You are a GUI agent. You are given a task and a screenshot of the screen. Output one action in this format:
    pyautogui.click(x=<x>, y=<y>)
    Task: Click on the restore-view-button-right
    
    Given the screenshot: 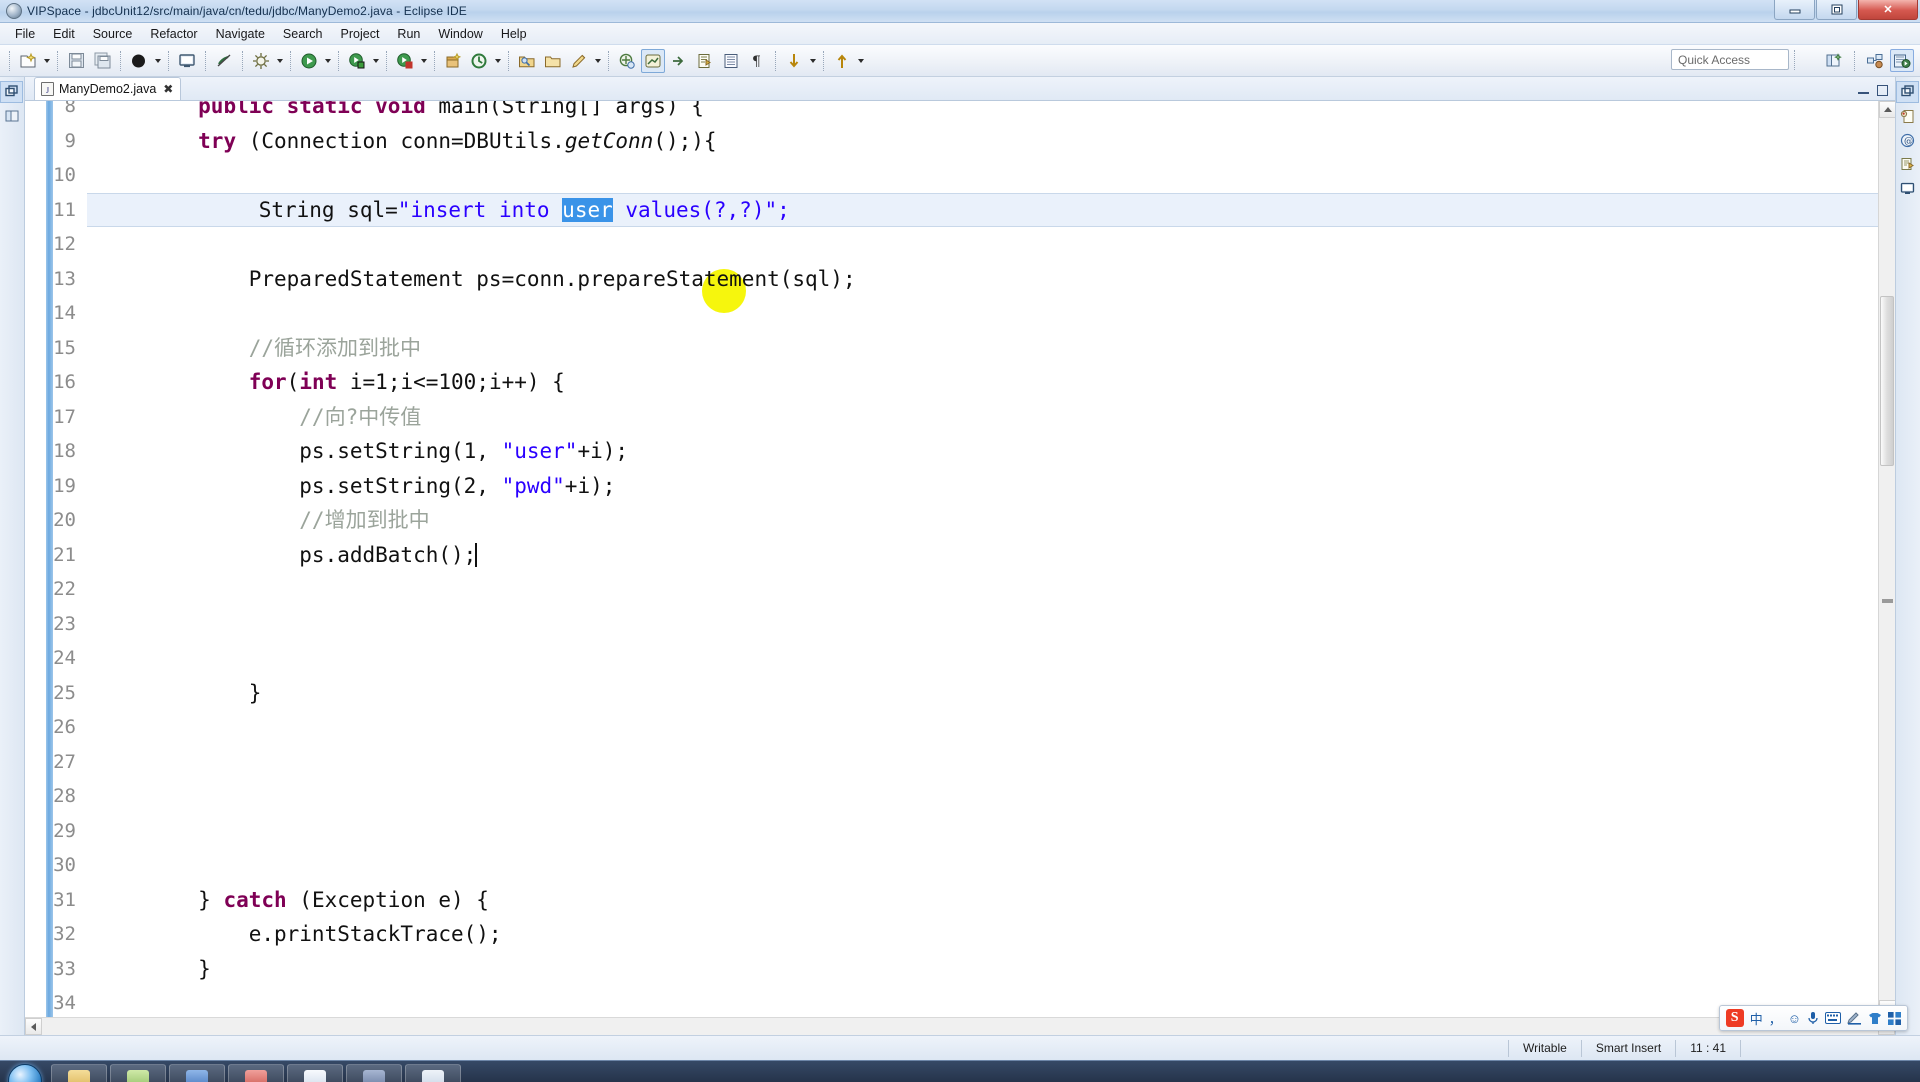 What is the action you would take?
    pyautogui.click(x=1907, y=92)
    